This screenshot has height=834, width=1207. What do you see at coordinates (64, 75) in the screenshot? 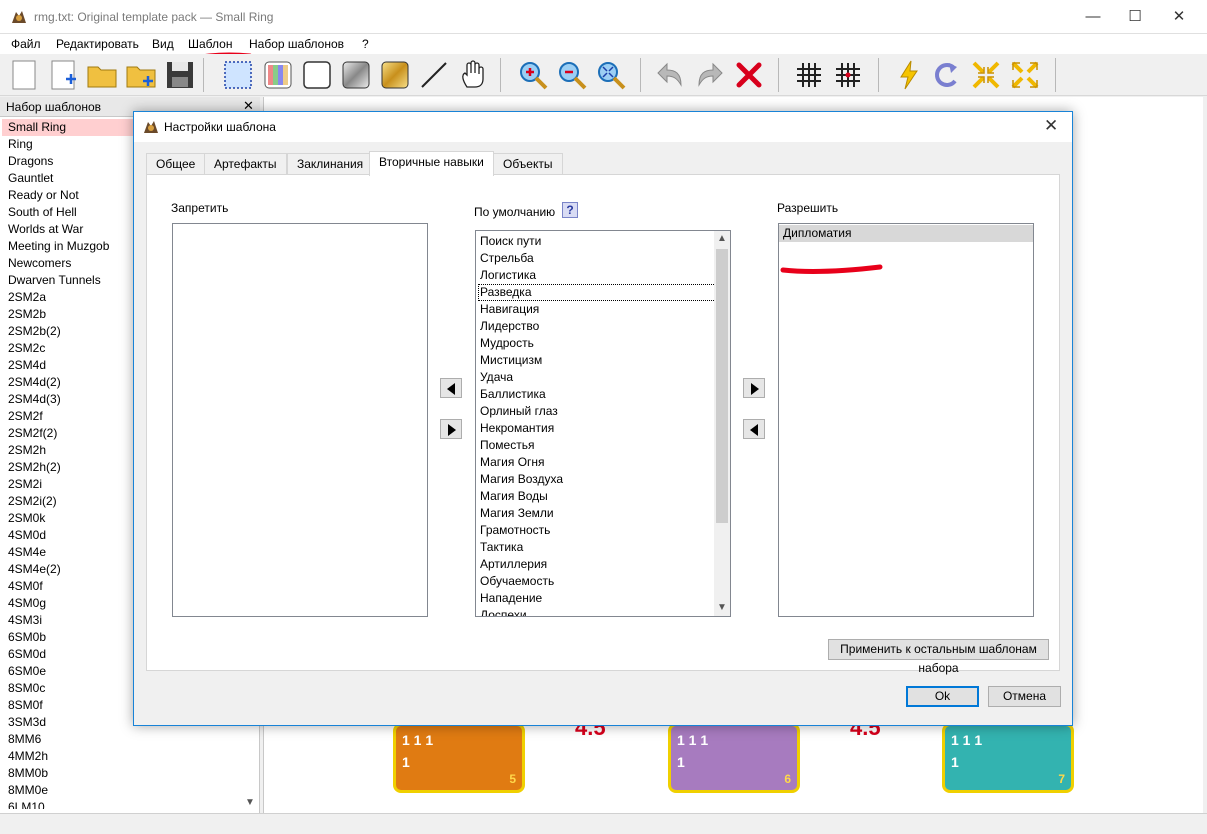
I see `new-template-icon` at bounding box center [64, 75].